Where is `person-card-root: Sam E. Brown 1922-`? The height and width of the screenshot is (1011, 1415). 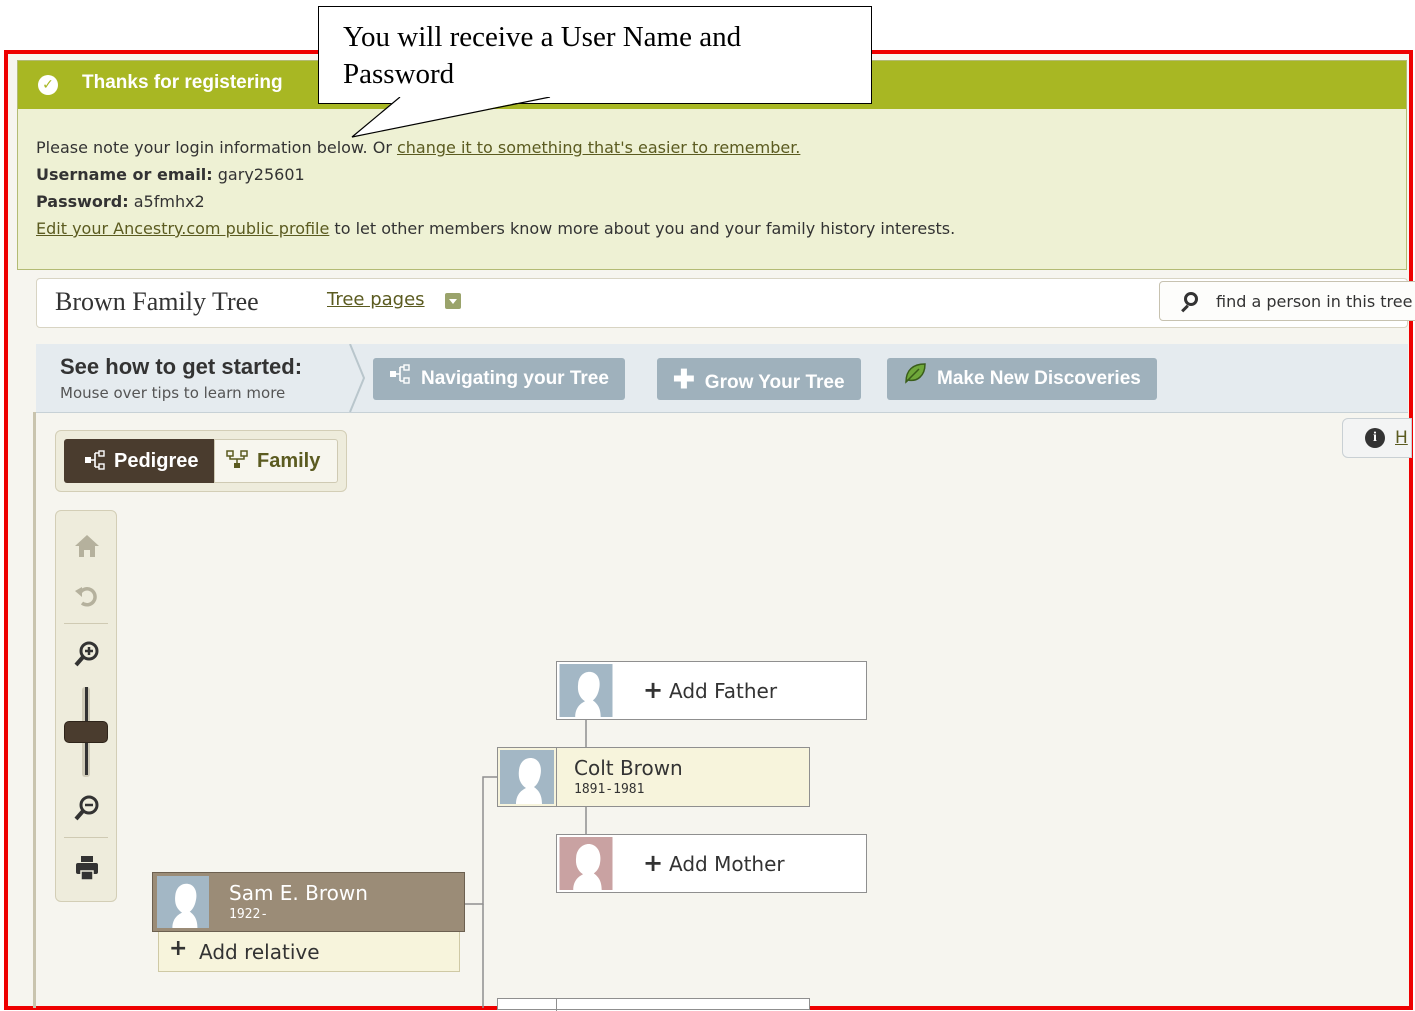 person-card-root: Sam E. Brown 1922- is located at coordinates (308, 902).